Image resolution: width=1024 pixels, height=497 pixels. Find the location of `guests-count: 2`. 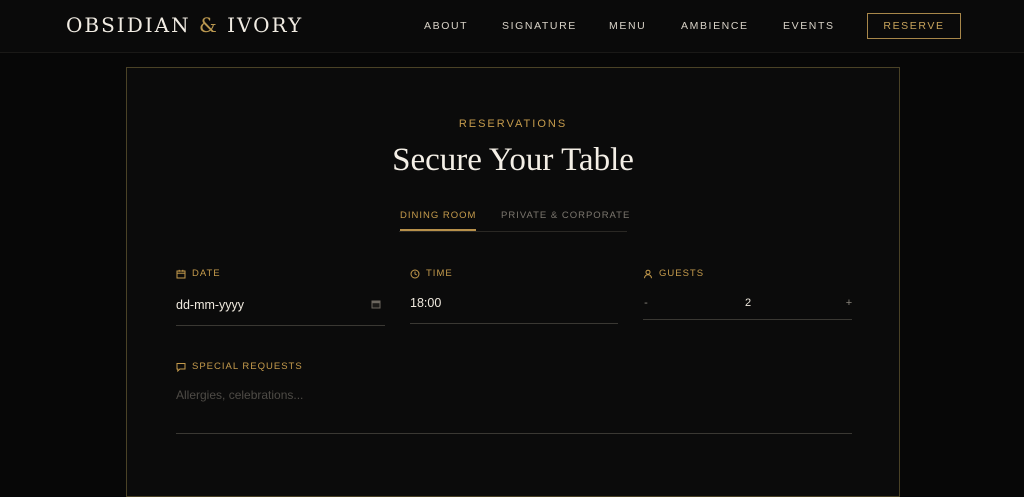

guests-count: 2 is located at coordinates (748, 303).